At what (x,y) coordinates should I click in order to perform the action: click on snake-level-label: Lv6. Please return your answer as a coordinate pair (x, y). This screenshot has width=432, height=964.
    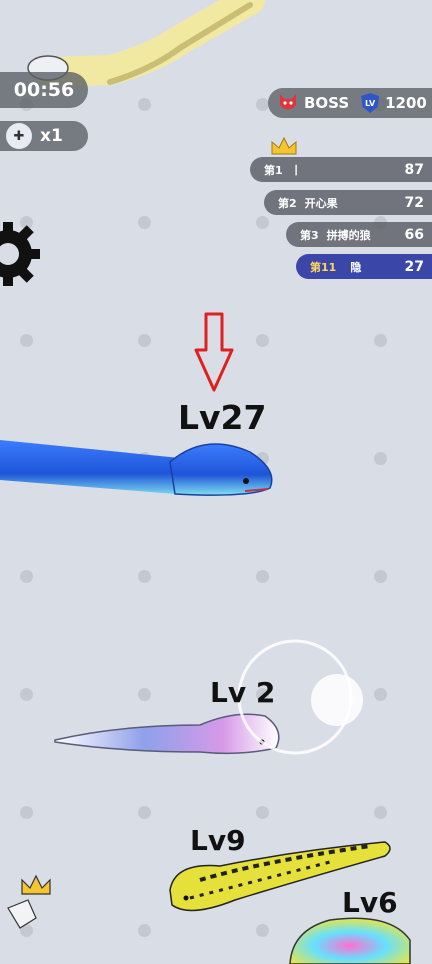
    Looking at the image, I should click on (370, 902).